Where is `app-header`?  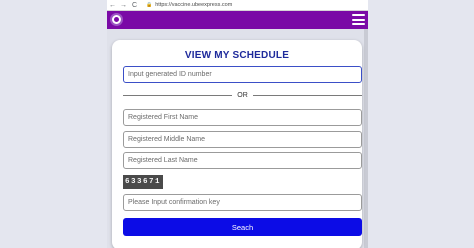 app-header is located at coordinates (237, 20).